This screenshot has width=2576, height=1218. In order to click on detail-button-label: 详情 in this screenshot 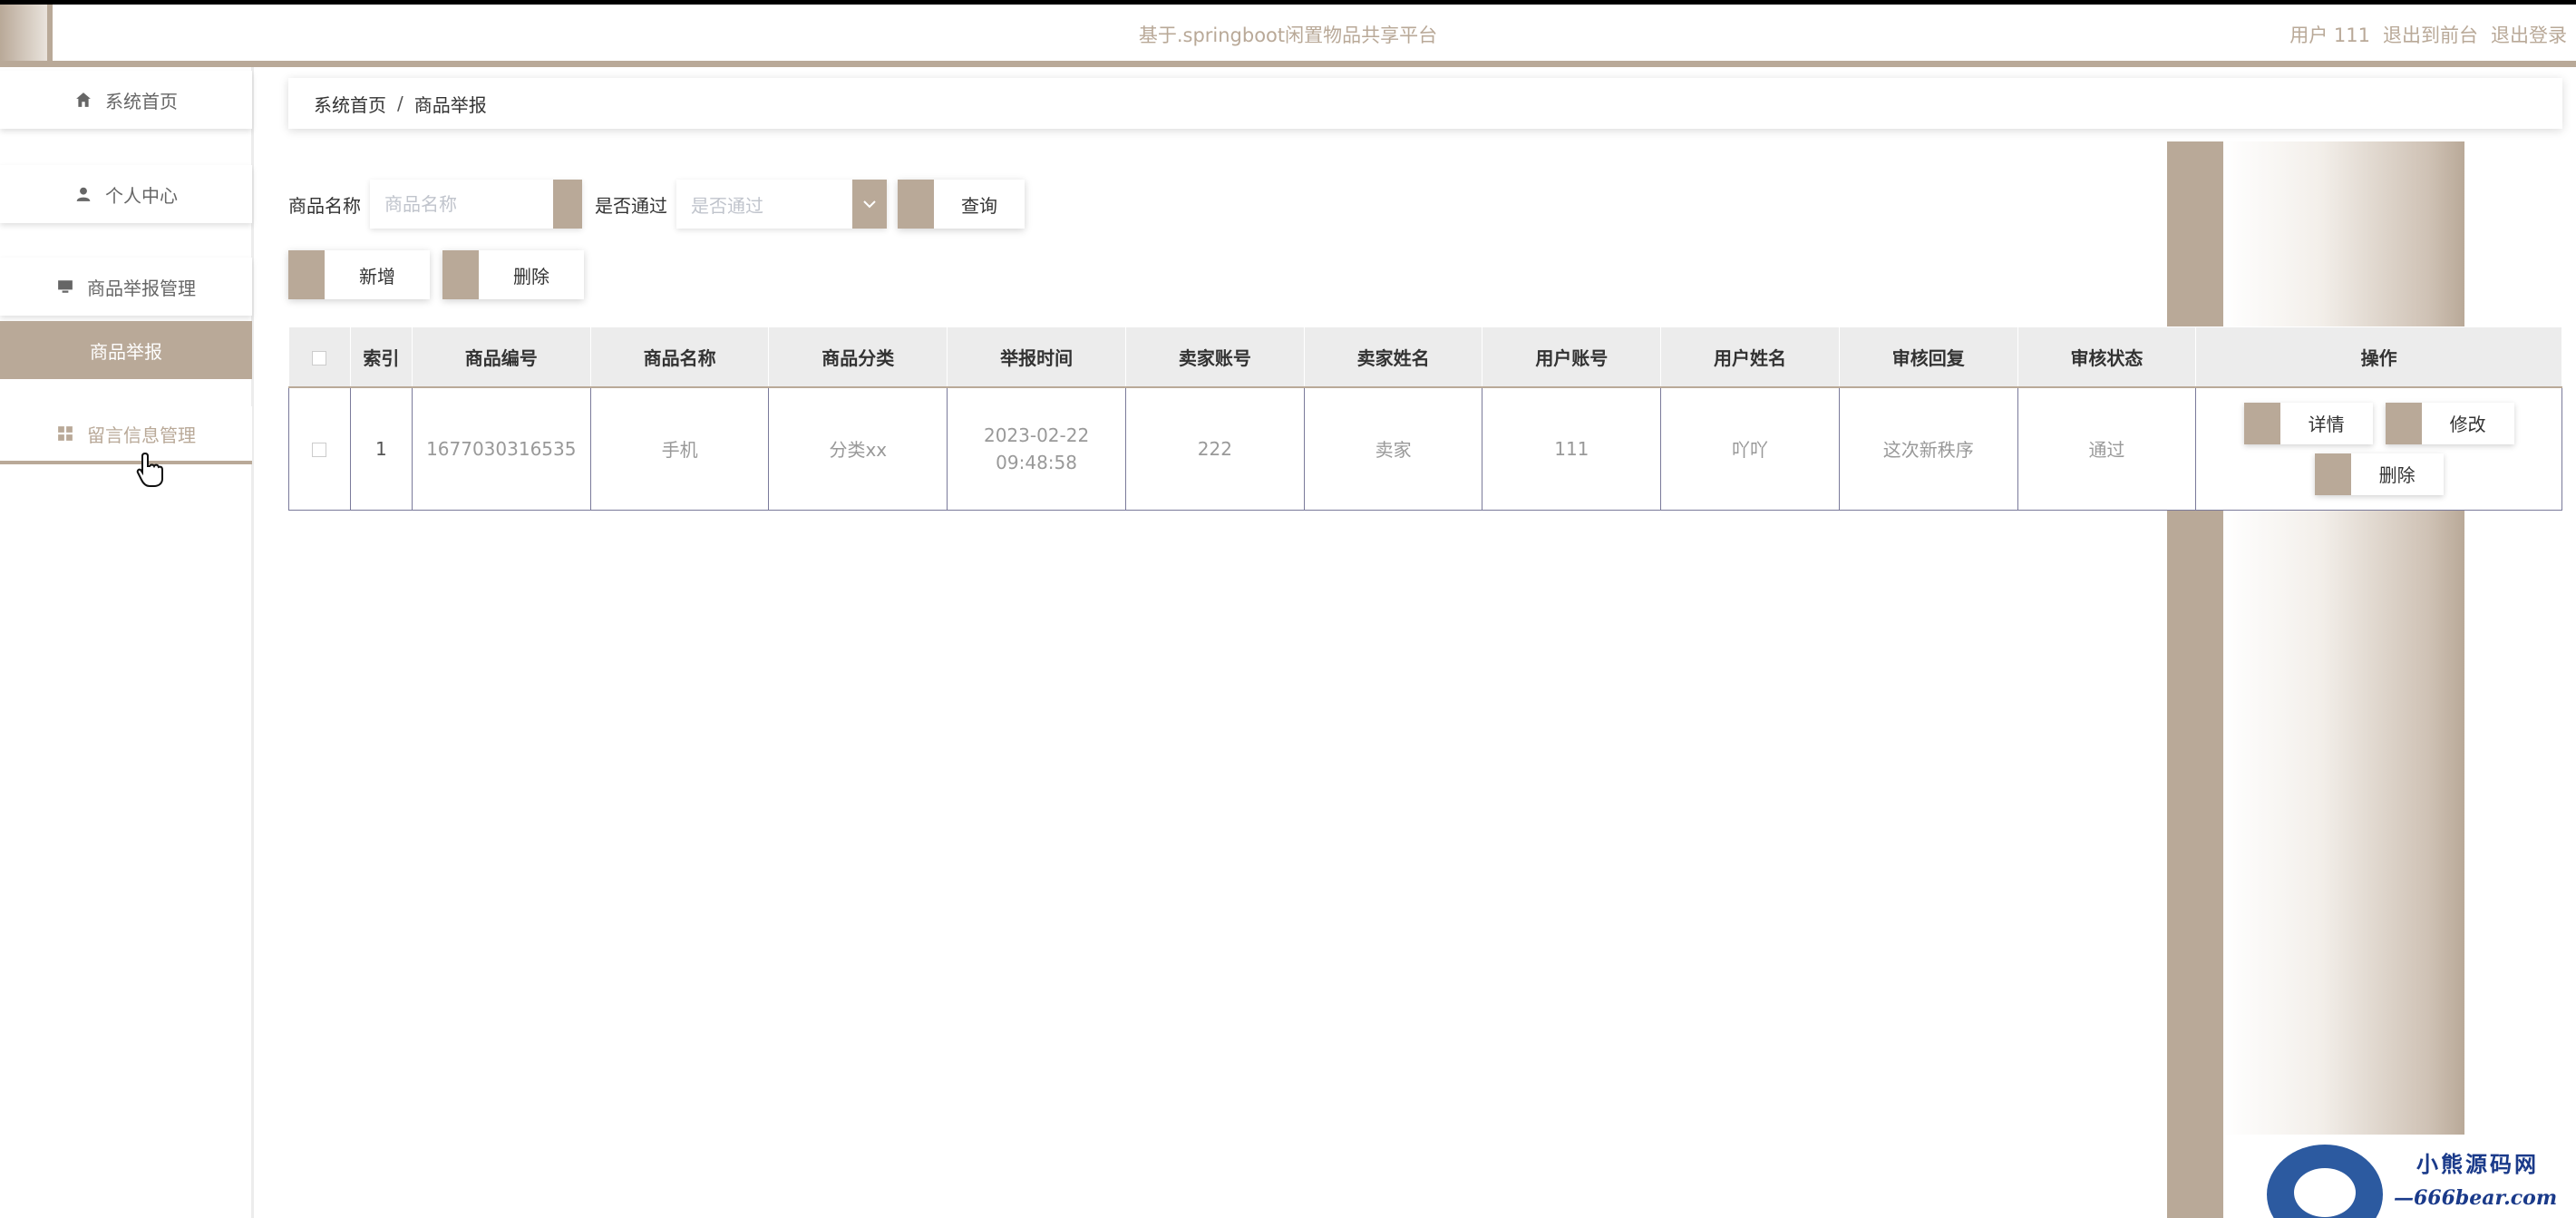, I will do `click(2326, 425)`.